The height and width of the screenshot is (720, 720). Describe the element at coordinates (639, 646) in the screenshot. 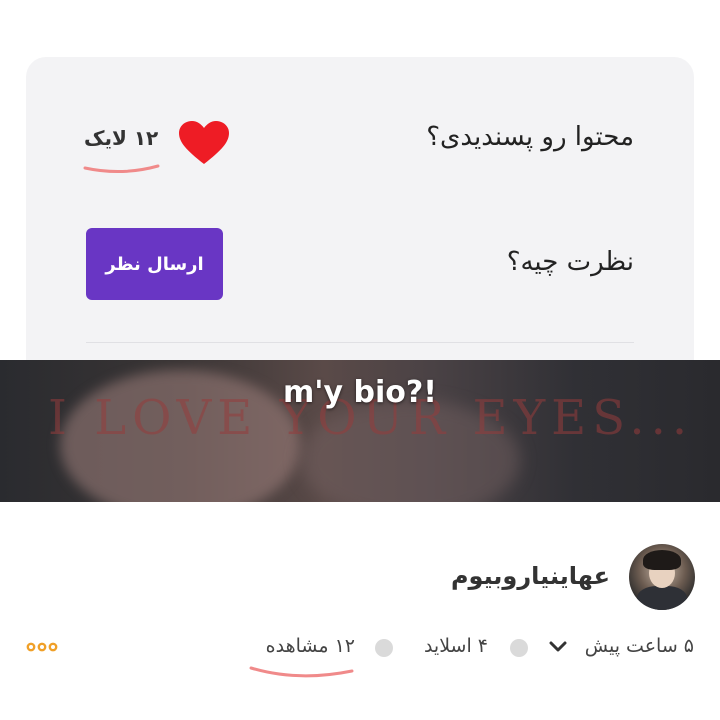

I see `post-time: ۵ ساعت پیش` at that location.